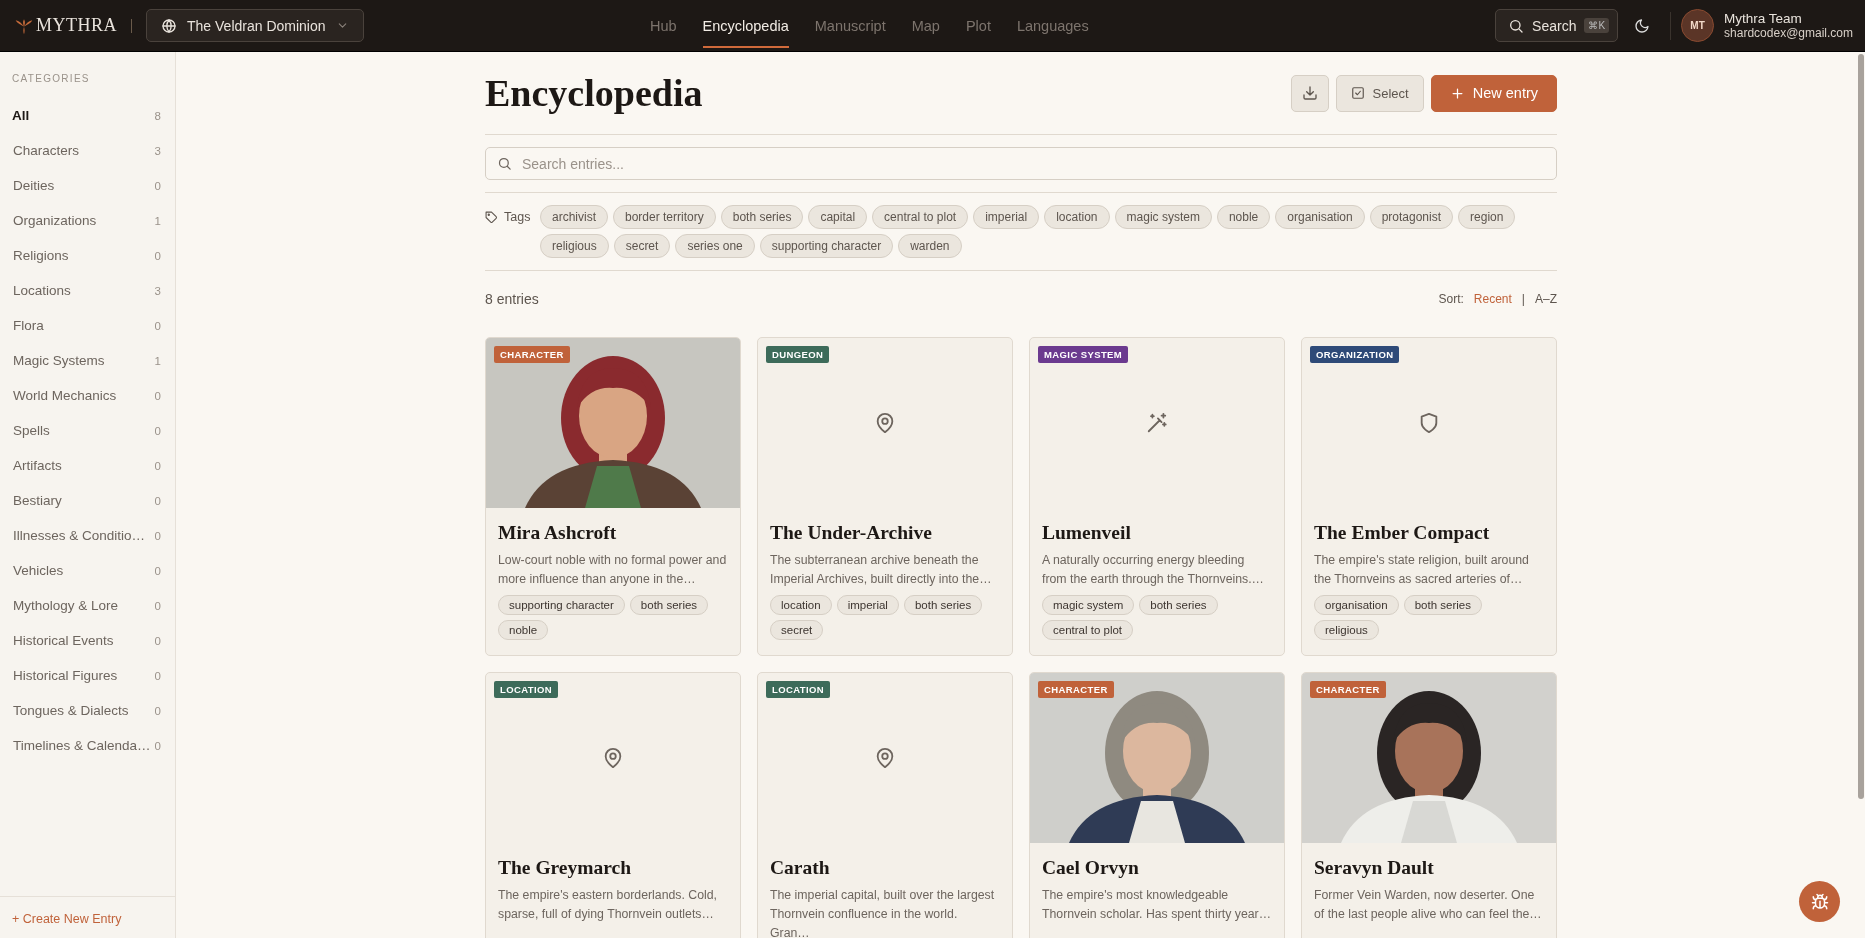 The image size is (1865, 938). I want to click on tag-filter: secret, so click(642, 246).